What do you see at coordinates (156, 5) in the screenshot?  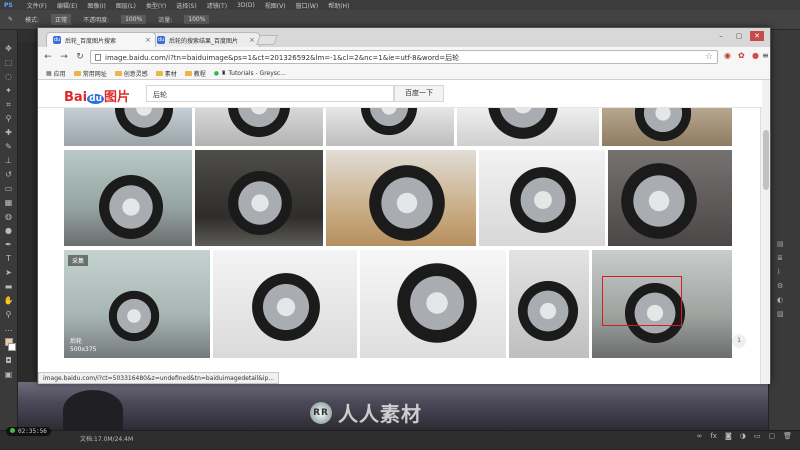 I see `menu-type: 类型(Y)` at bounding box center [156, 5].